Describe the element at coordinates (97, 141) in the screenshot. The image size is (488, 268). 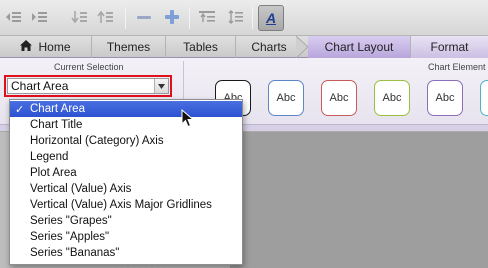
I see `menu-item-label: Horizontal (Category) Axis` at that location.